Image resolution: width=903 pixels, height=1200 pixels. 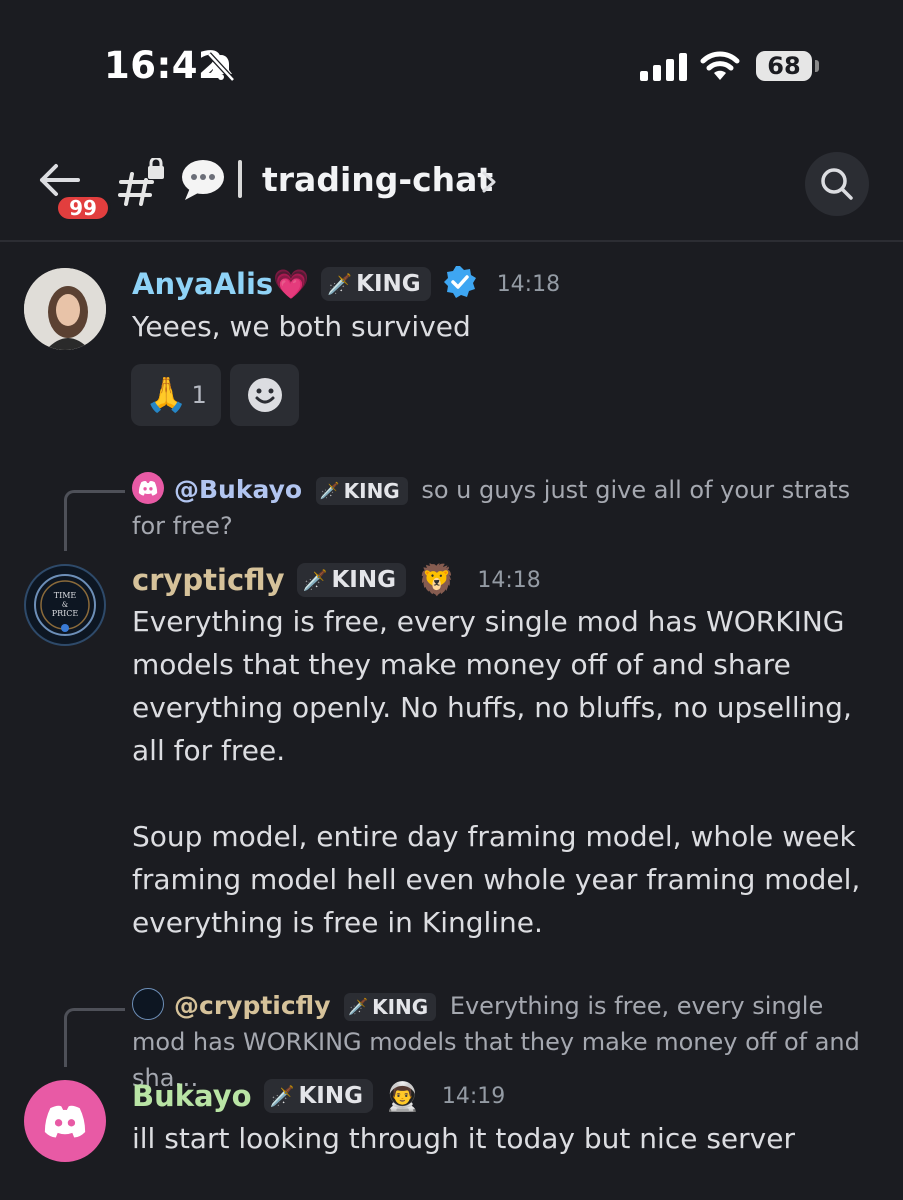 I want to click on battery-level: 68, so click(x=784, y=66).